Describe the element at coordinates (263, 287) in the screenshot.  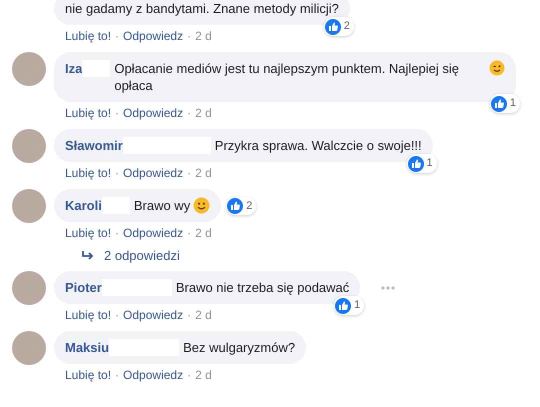
I see `comment-text: Brawo nie trzeba się podawać` at that location.